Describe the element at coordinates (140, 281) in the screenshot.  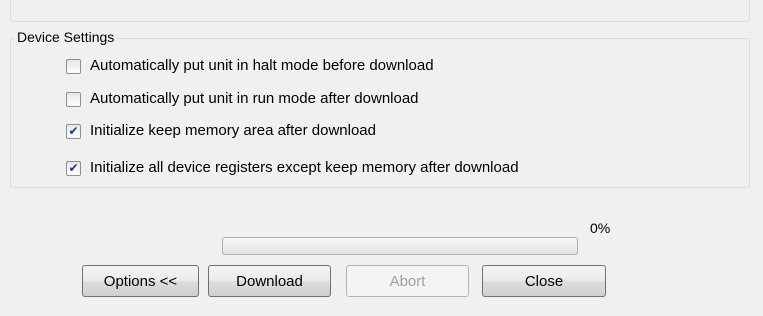
I see `options-button: Options <<` at that location.